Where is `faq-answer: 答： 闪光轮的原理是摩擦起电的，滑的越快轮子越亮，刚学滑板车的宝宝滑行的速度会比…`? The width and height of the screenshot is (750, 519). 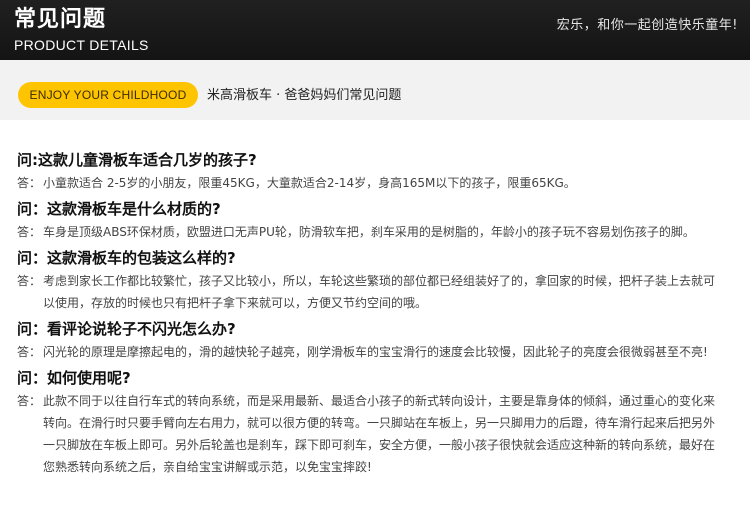
faq-answer: 答： 闪光轮的原理是摩擦起电的，滑的越快轮子越亮，刚学滑板车的宝宝滑行的速度会比… is located at coordinates (367, 352).